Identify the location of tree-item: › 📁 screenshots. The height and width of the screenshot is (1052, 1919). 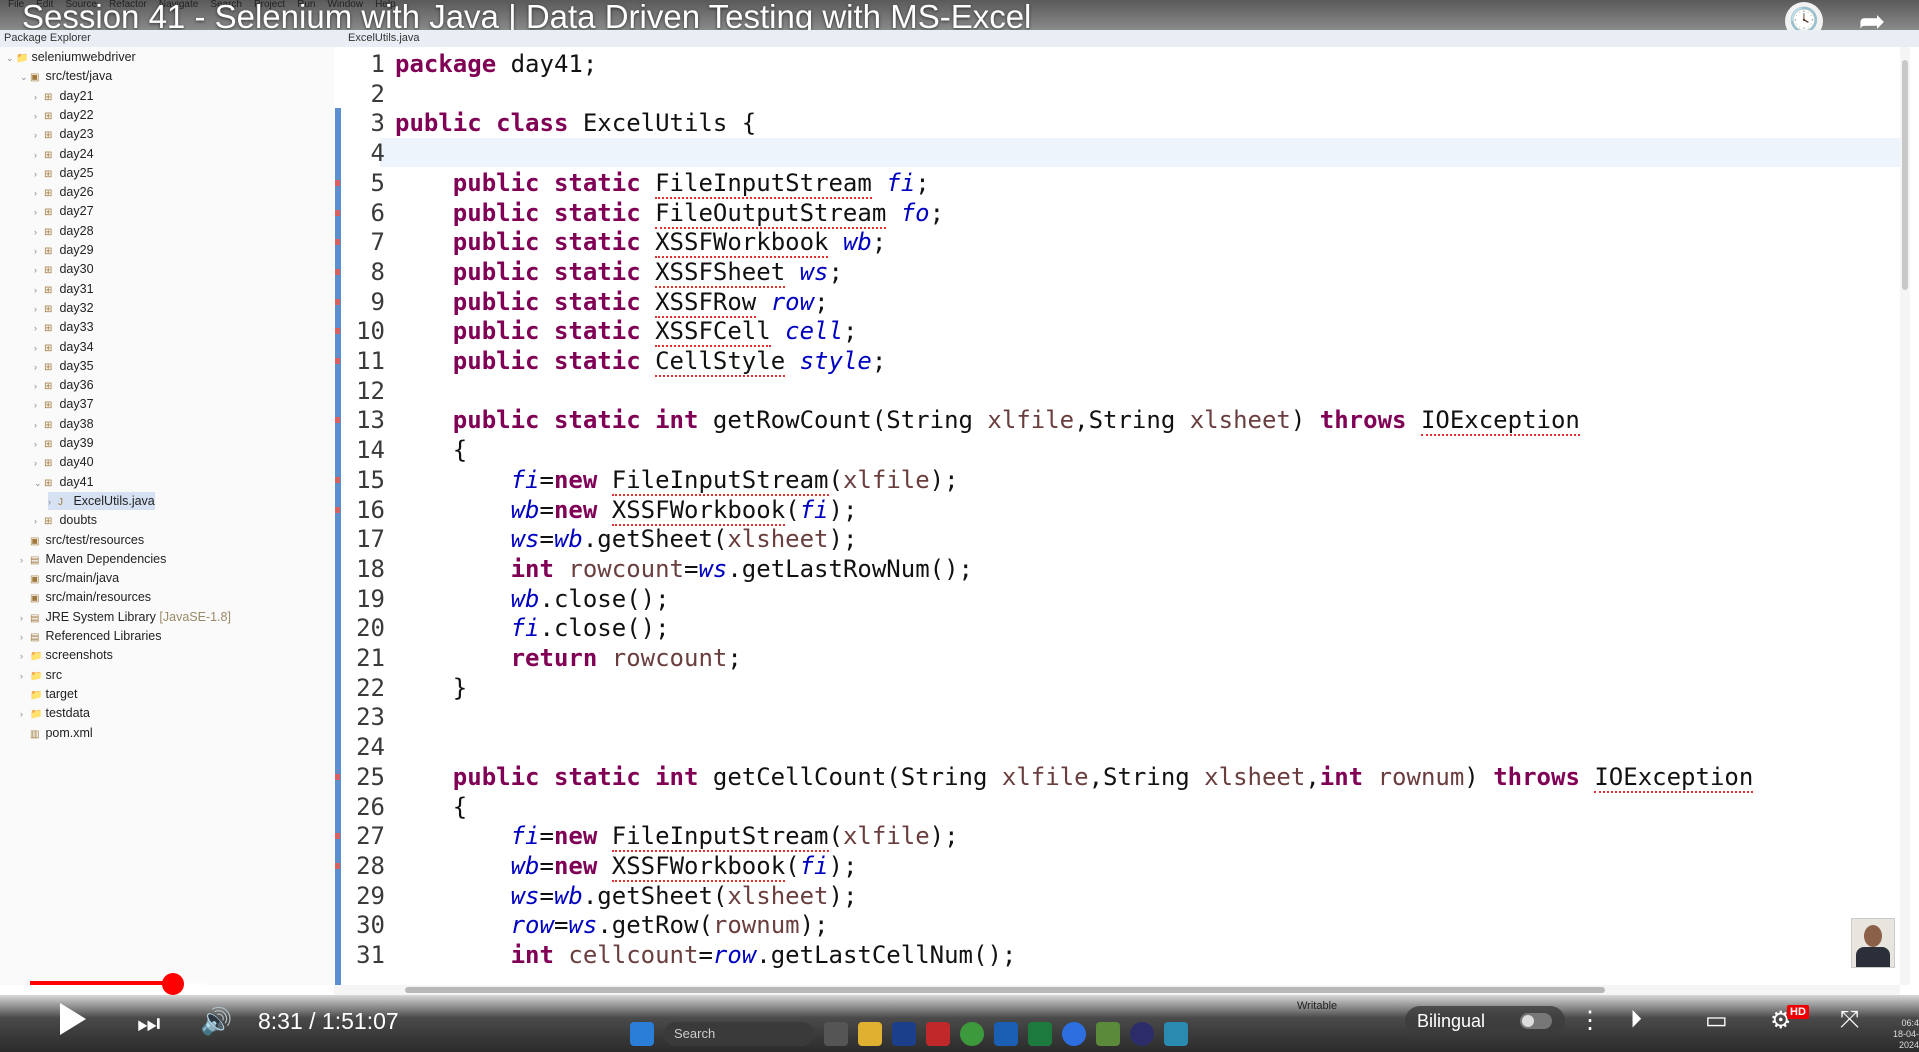
(66, 655).